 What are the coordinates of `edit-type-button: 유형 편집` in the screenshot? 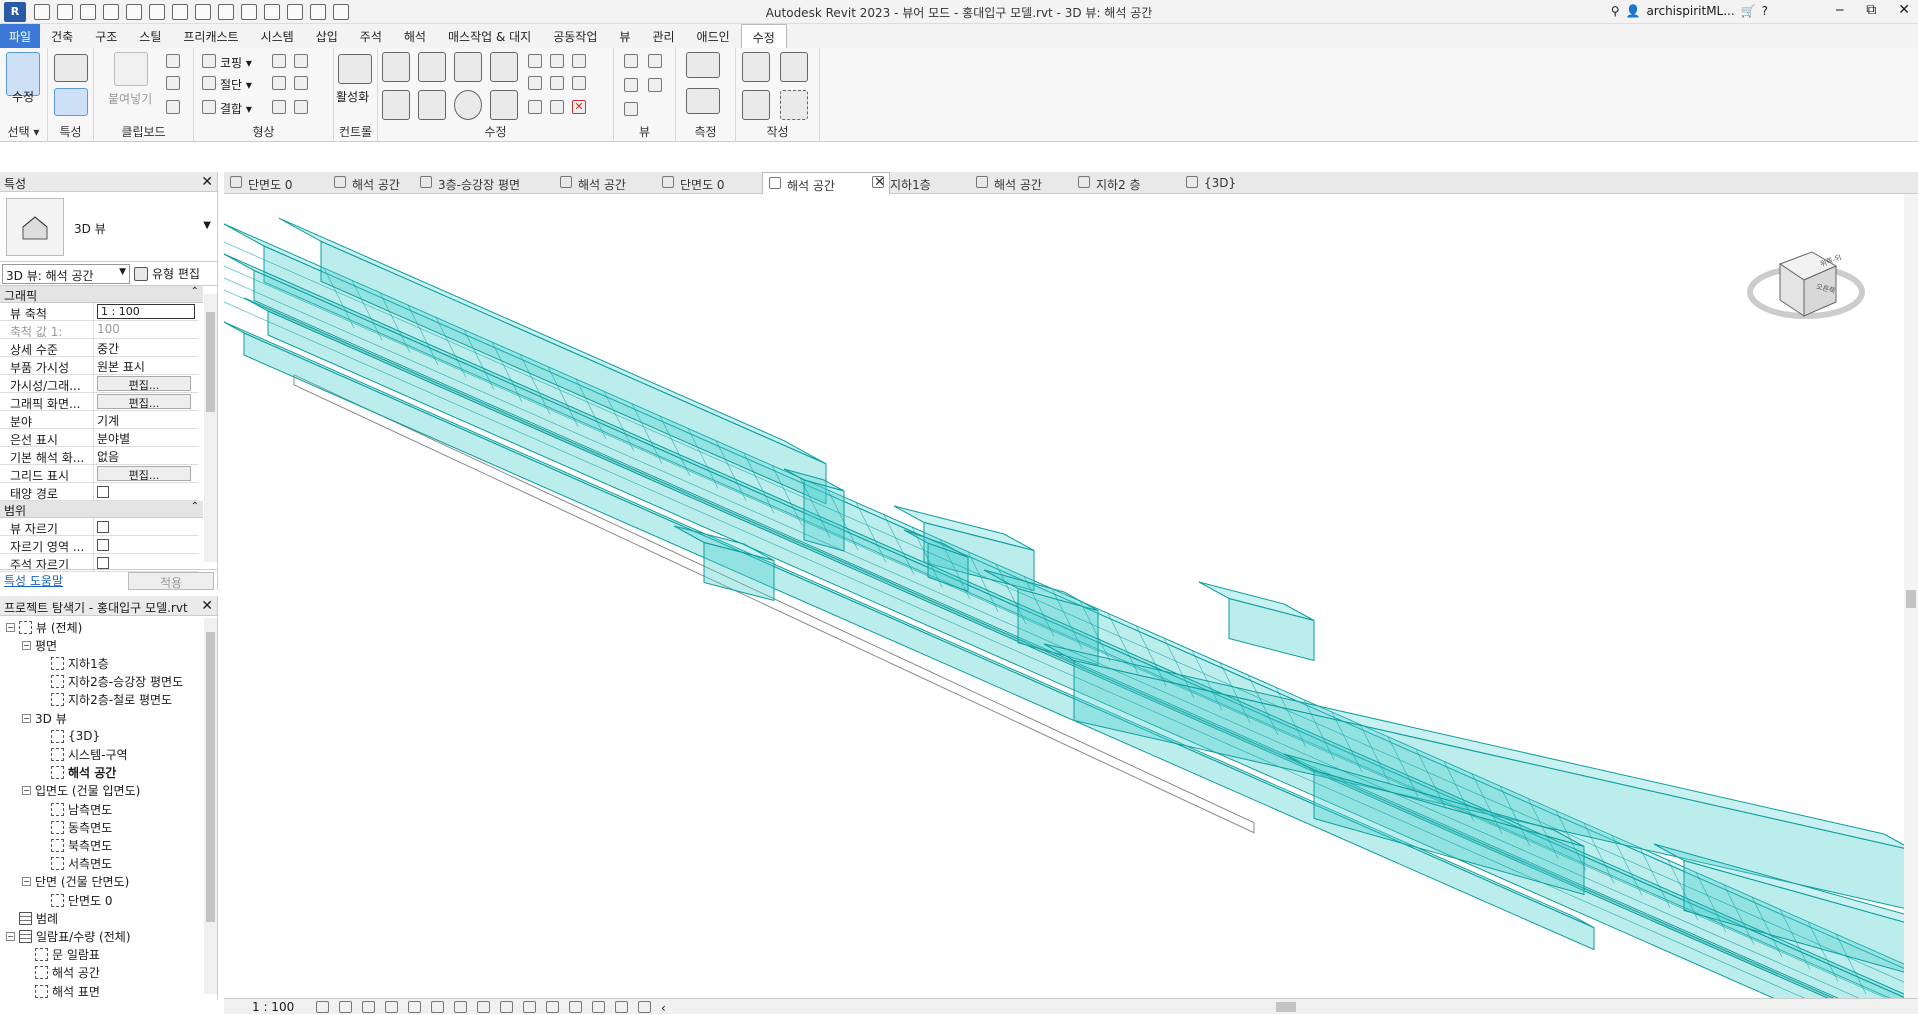 It's located at (176, 273).